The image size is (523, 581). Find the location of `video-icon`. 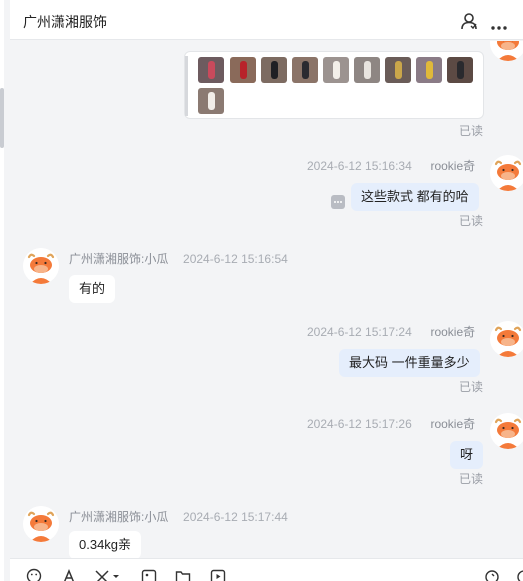

video-icon is located at coordinates (218, 574).